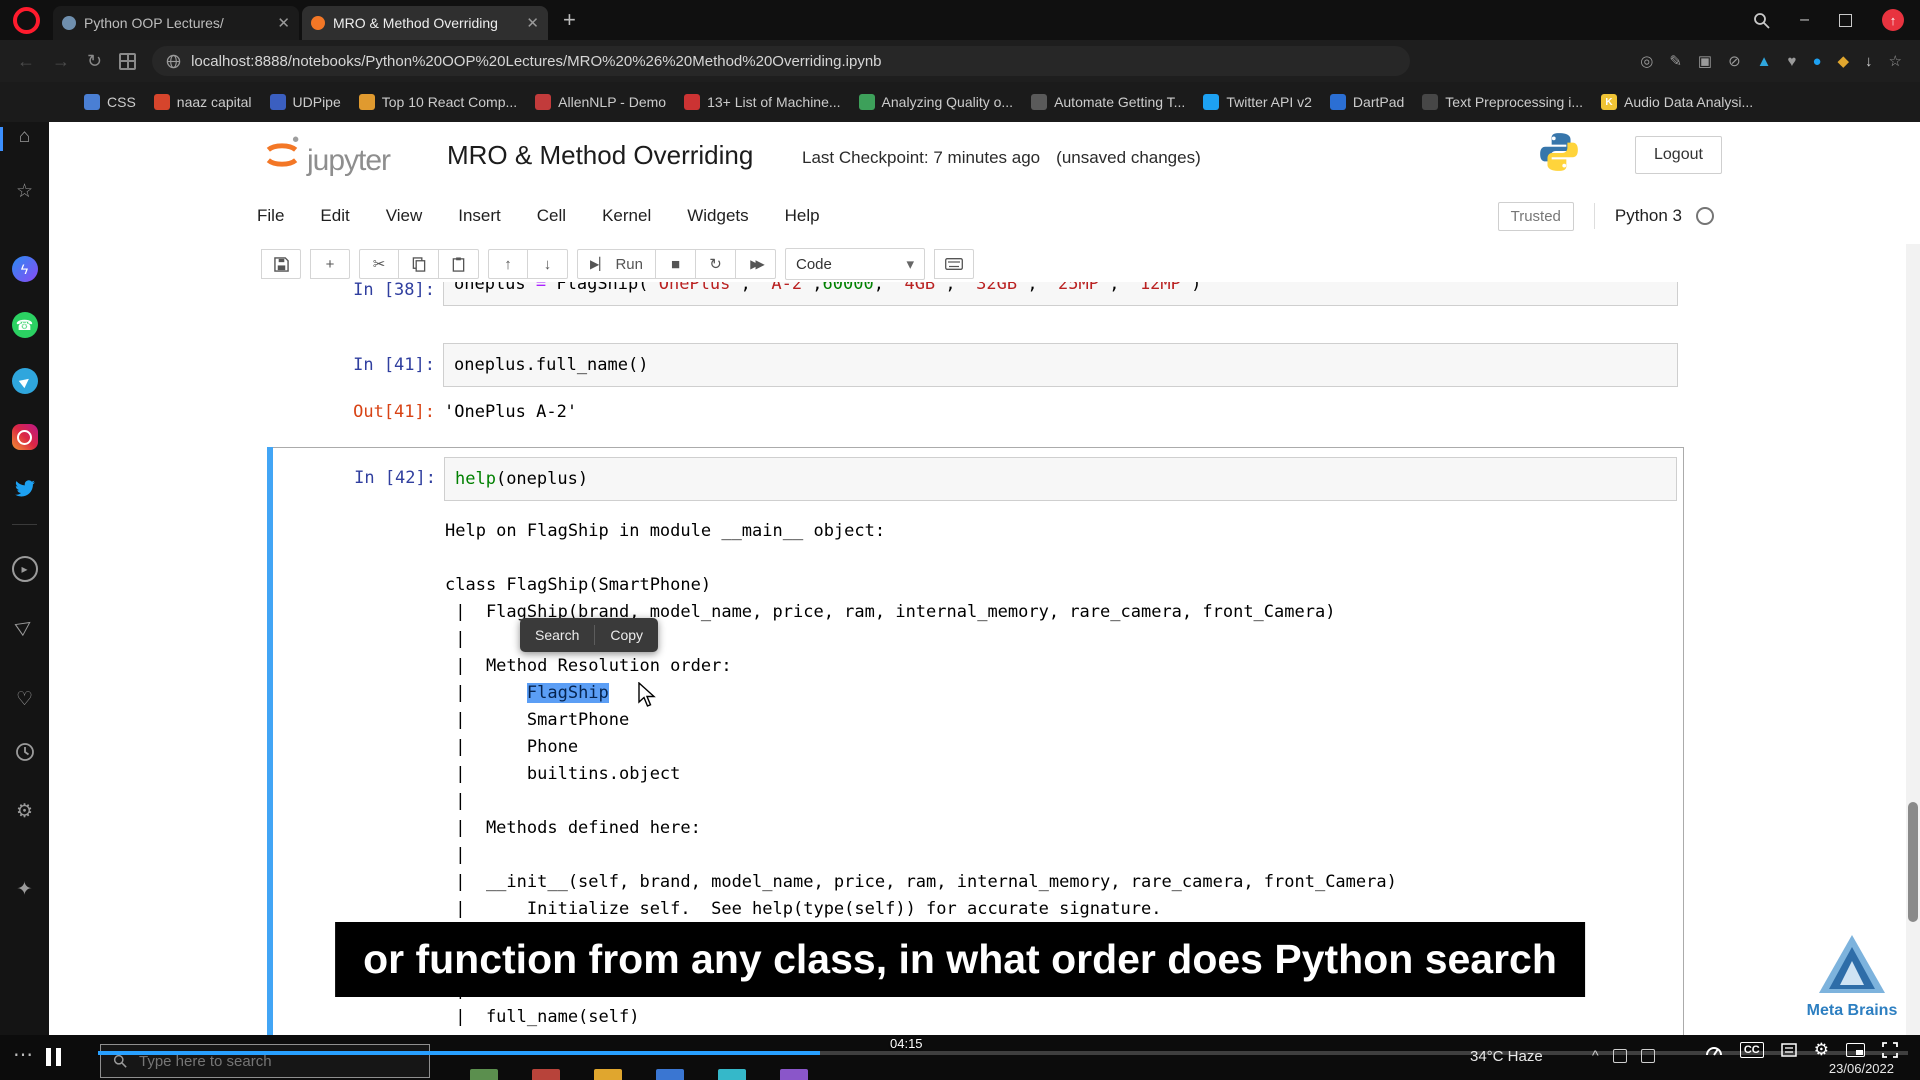  I want to click on minimize-button: –, so click(1804, 20).